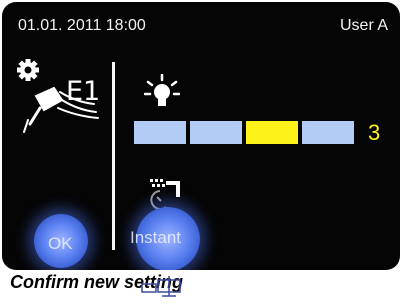  I want to click on status-datetime: 01.01. 2011 18:00, so click(82, 25).